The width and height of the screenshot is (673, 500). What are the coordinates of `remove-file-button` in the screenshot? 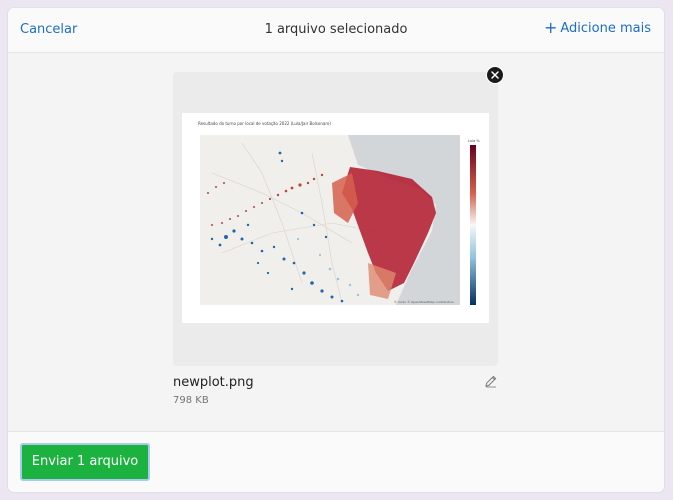 It's located at (495, 75).